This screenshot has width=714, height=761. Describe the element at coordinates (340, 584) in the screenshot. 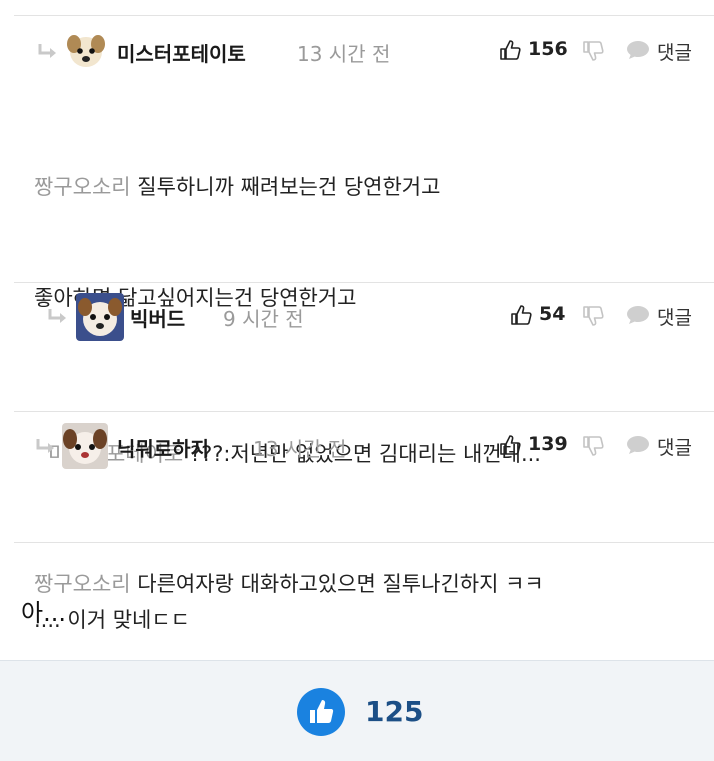

I see `comment-line: 다른여자랑 대화하고있으면 질투나긴하지 ㅋㅋ` at that location.